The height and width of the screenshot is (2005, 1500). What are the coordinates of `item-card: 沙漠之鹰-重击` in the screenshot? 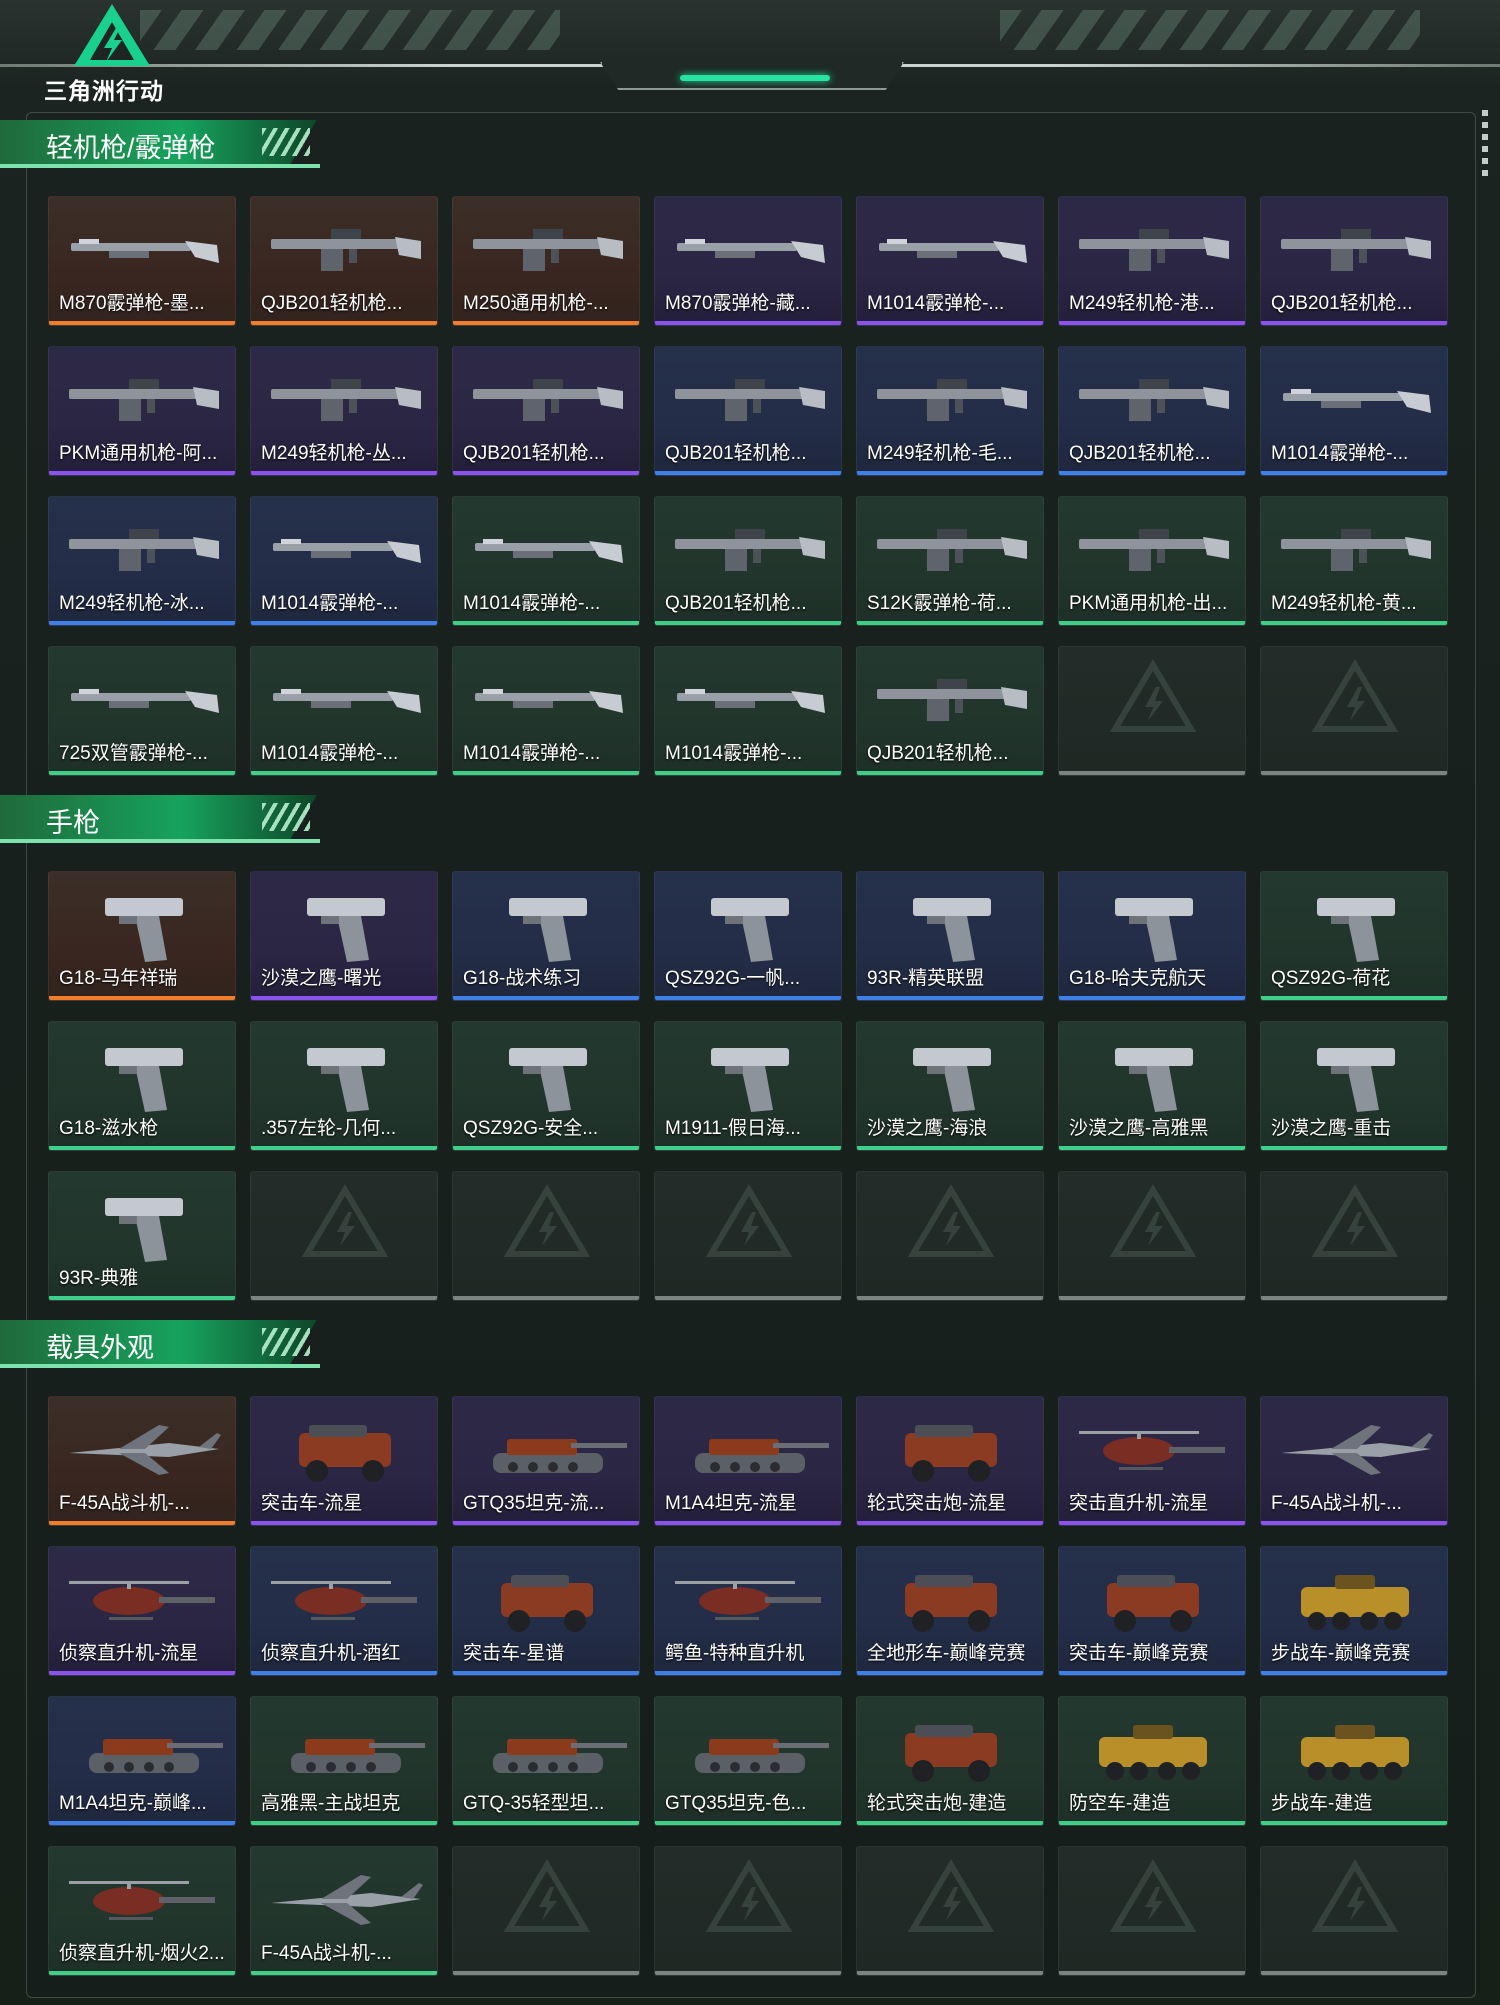 It's located at (1354, 1086).